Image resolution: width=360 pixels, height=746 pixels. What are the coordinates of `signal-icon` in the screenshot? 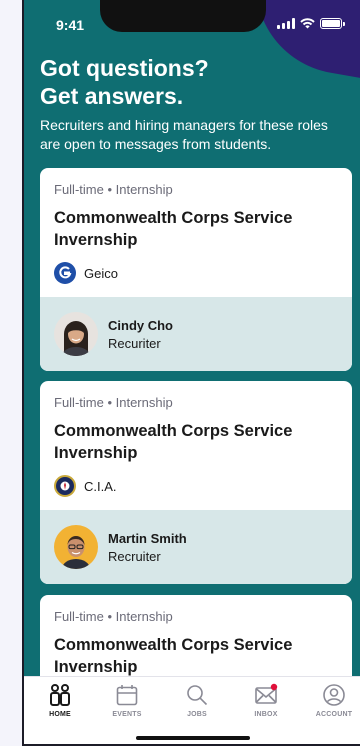 It's located at (286, 23).